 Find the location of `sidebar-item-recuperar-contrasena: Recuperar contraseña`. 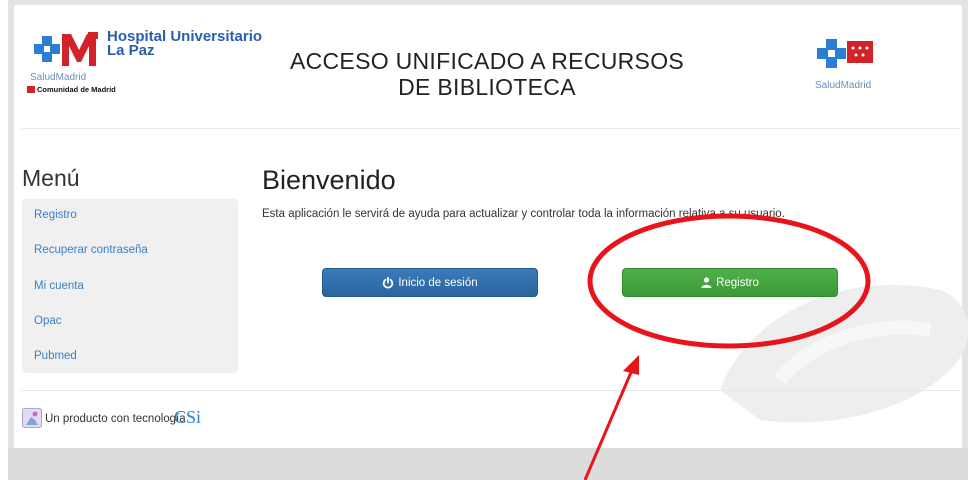

sidebar-item-recuperar-contrasena: Recuperar contraseña is located at coordinates (91, 250).